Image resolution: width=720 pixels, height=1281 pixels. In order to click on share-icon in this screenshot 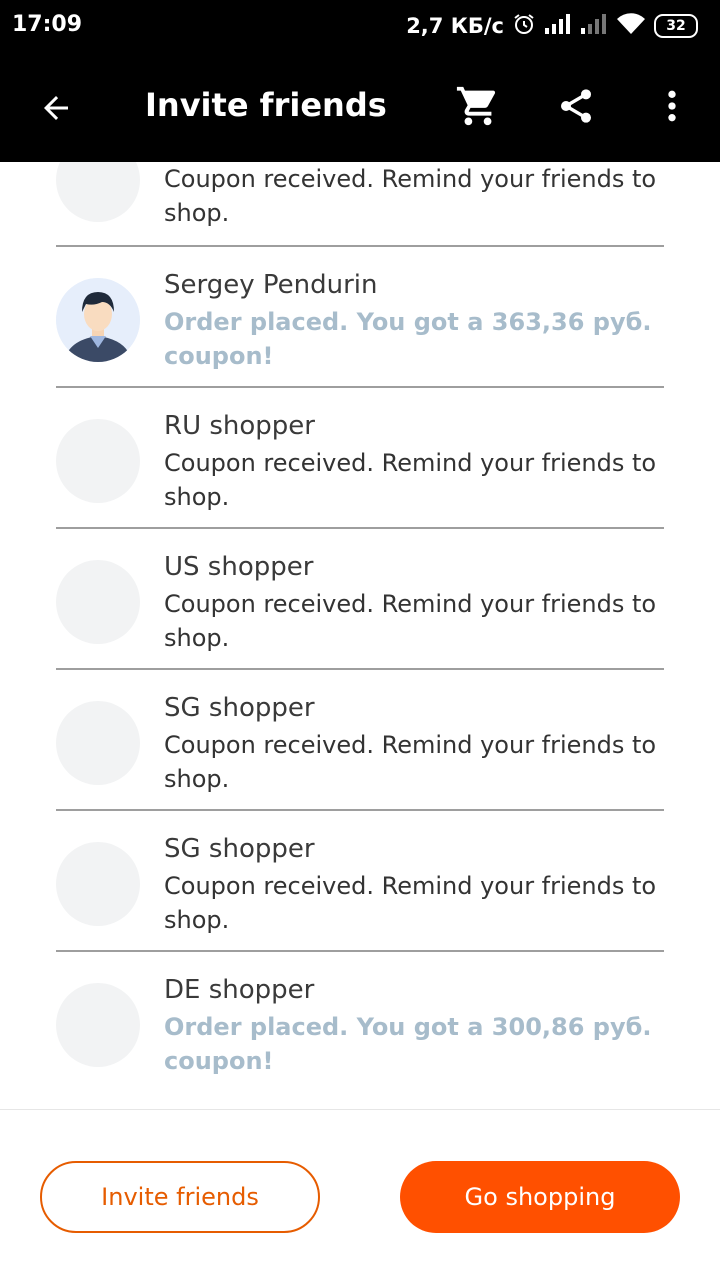, I will do `click(576, 106)`.